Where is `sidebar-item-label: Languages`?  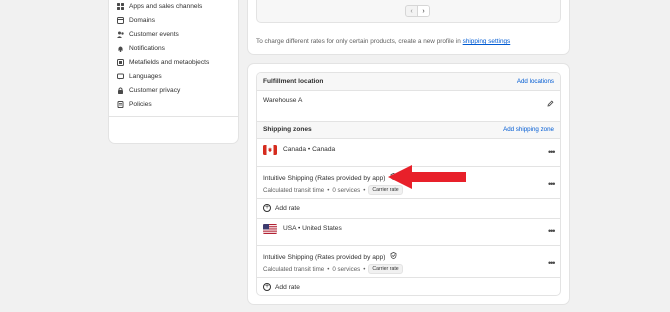
sidebar-item-label: Languages is located at coordinates (145, 76).